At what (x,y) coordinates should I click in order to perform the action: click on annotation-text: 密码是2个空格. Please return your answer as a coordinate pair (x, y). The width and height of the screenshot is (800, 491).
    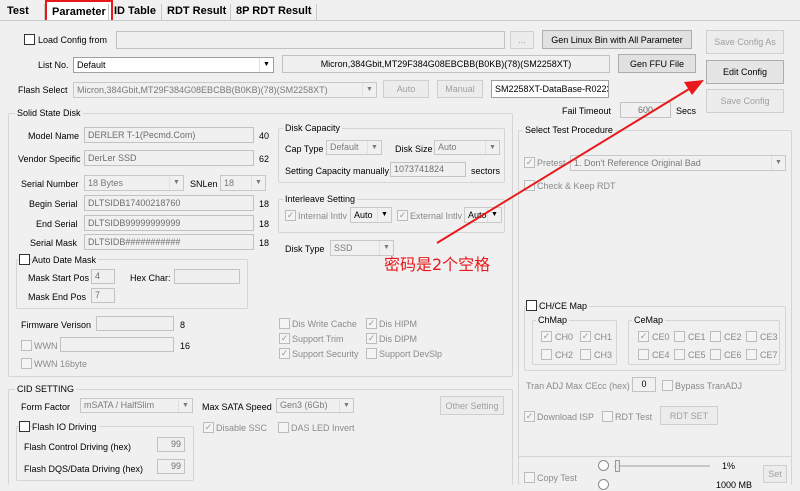
    Looking at the image, I should click on (437, 264).